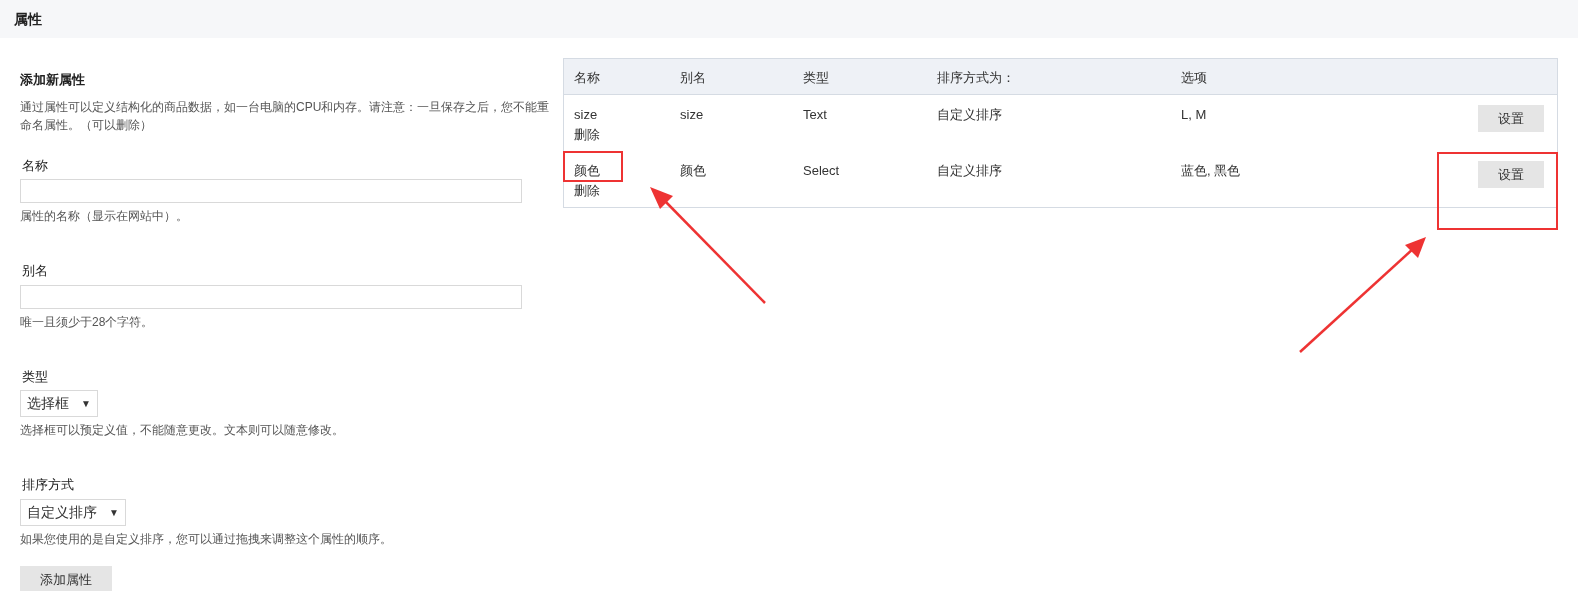  I want to click on table-cell: 蓝色, 黑色, so click(1211, 170).